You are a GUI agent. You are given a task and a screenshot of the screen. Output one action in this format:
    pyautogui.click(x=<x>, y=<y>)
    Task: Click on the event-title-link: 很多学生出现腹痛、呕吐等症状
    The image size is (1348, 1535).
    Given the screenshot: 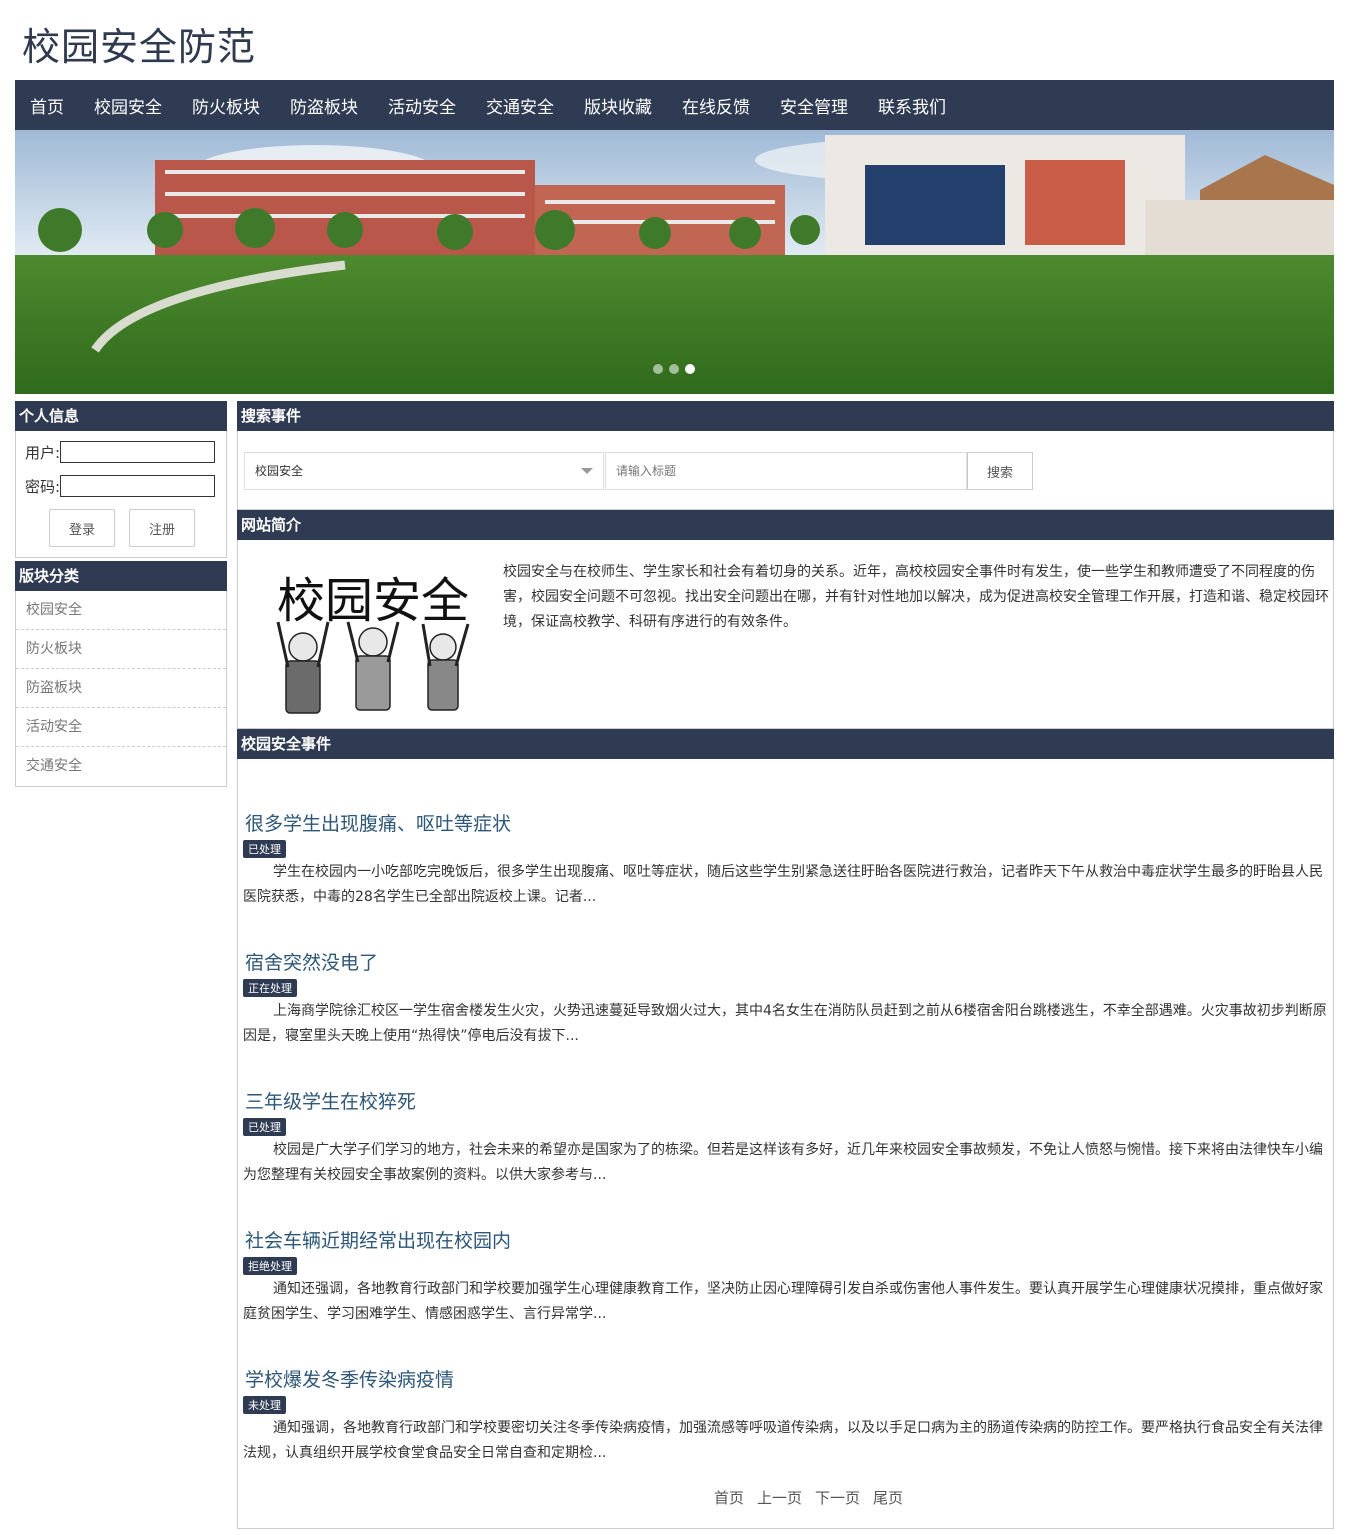 What is the action you would take?
    pyautogui.click(x=786, y=822)
    